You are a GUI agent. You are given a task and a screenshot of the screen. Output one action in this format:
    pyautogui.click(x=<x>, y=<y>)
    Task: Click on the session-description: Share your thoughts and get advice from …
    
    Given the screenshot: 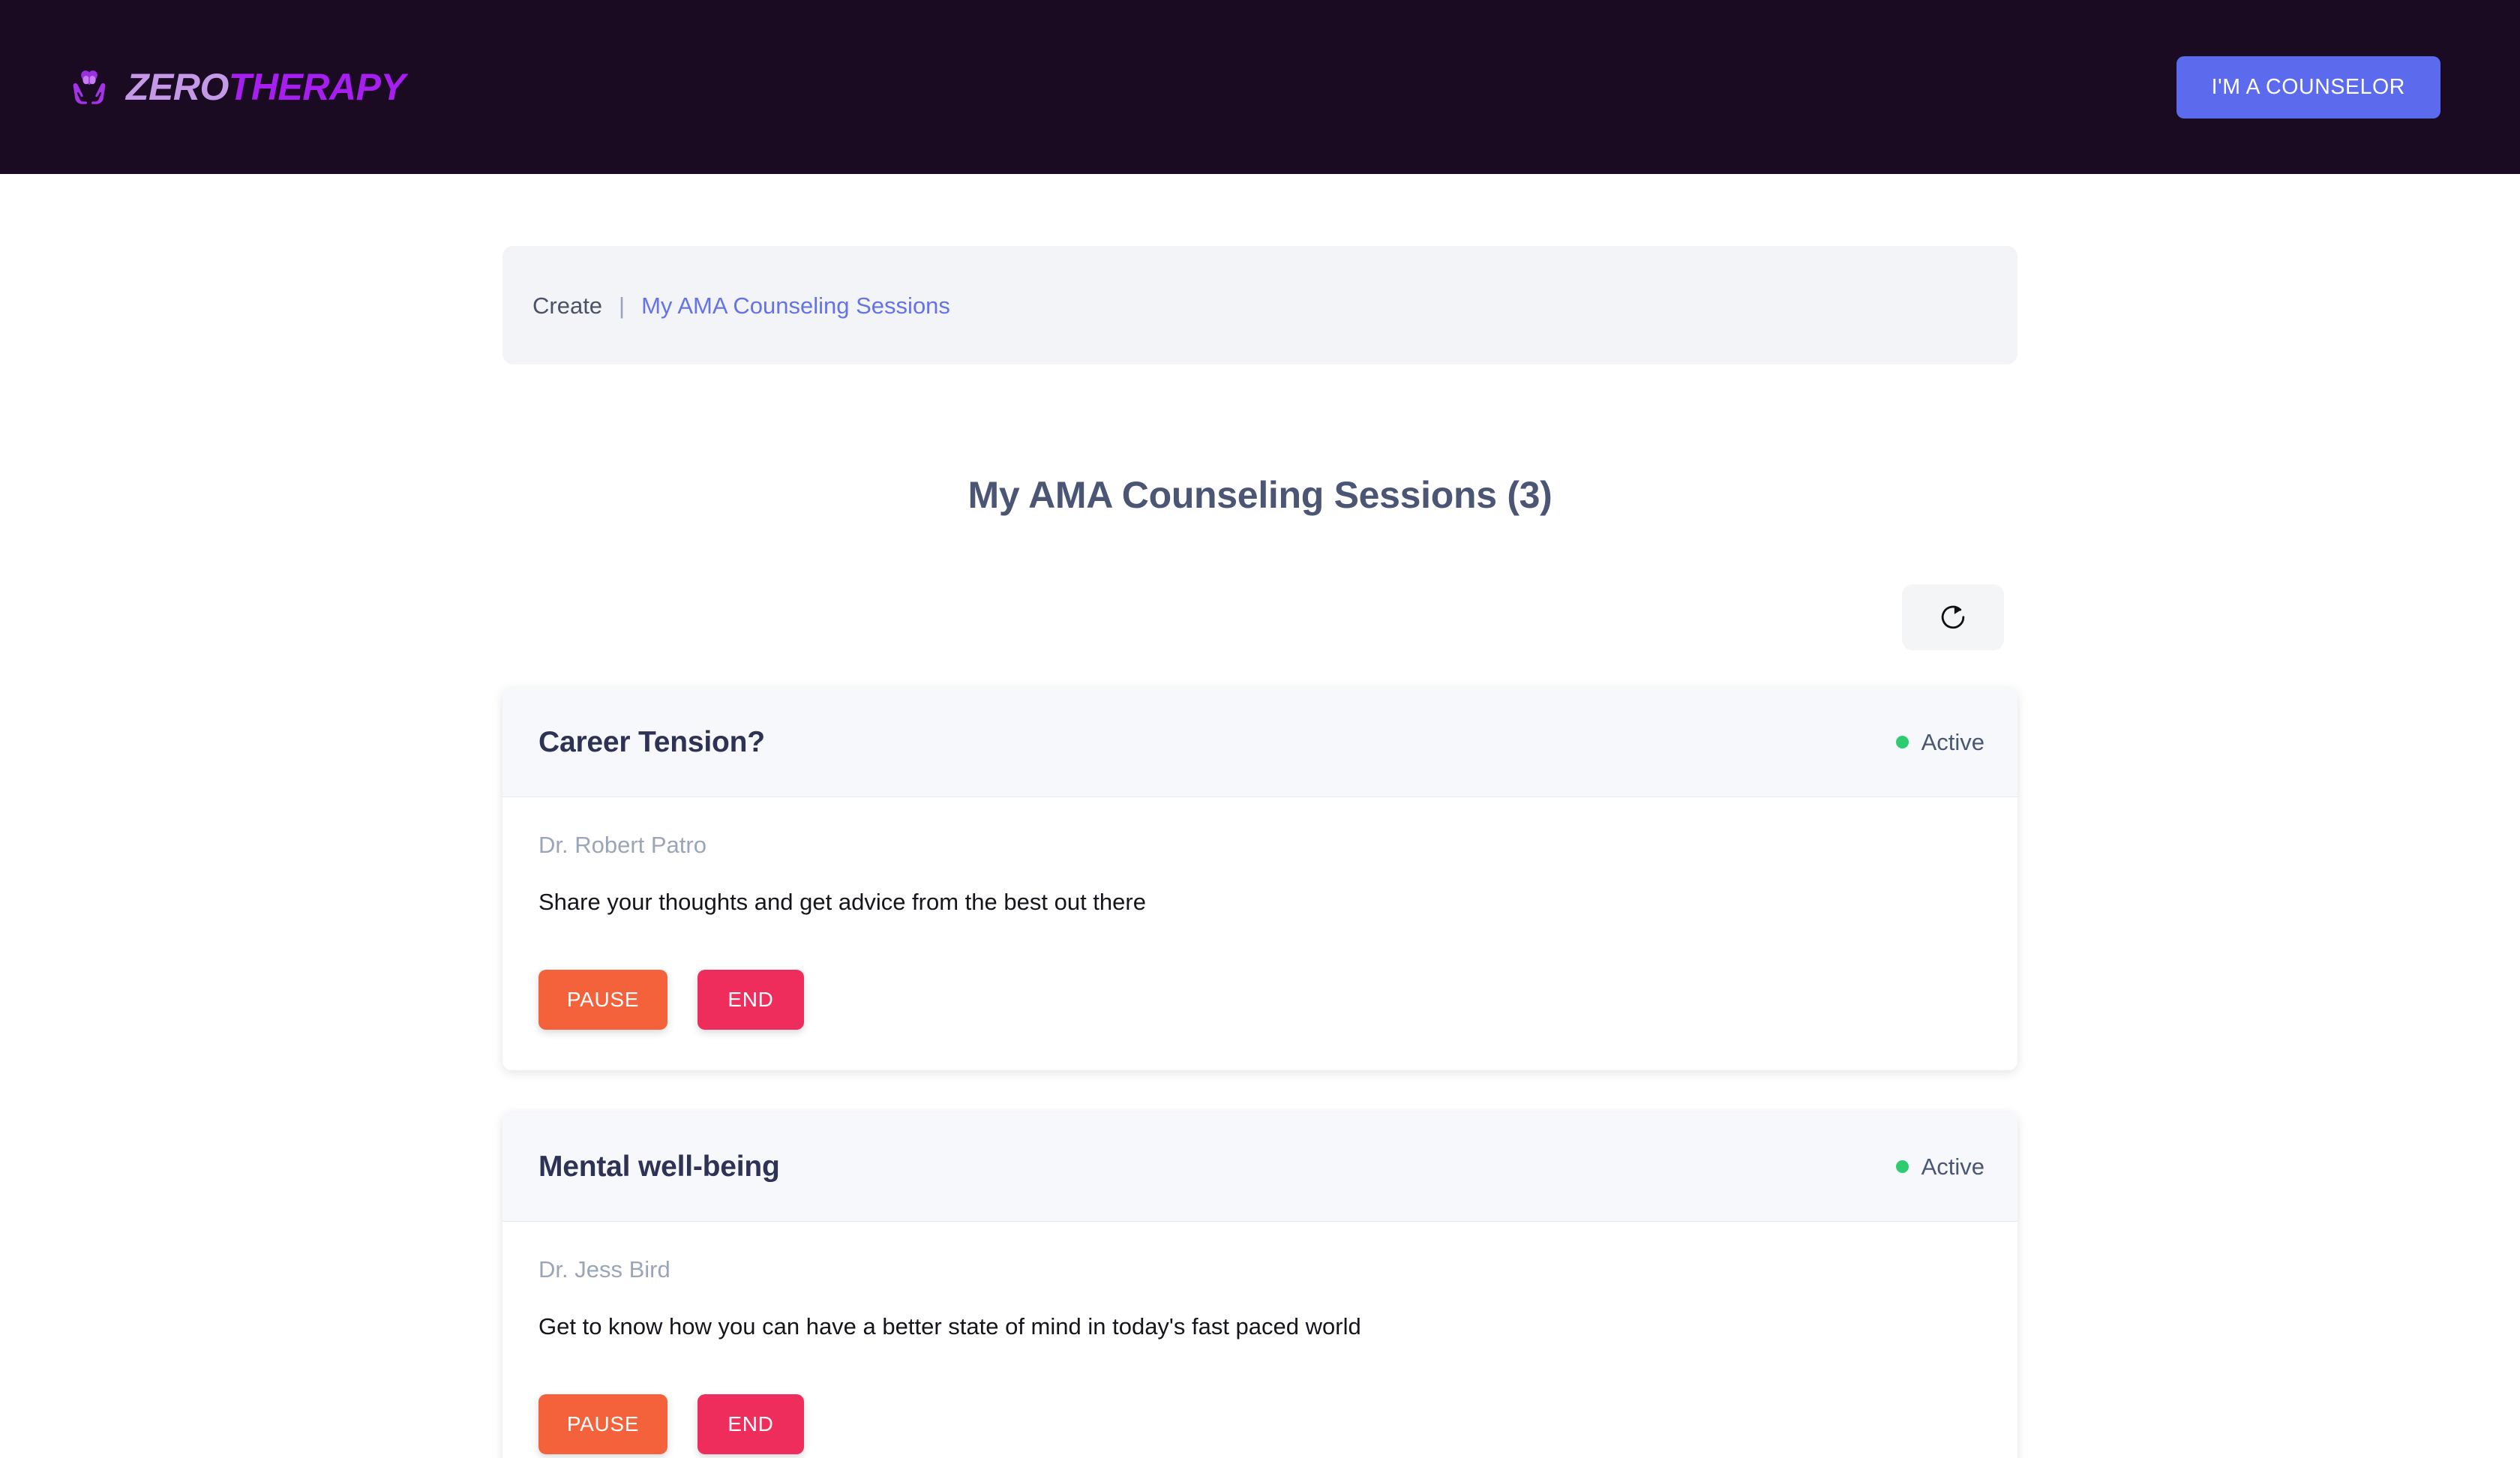 What is the action you would take?
    pyautogui.click(x=842, y=902)
    